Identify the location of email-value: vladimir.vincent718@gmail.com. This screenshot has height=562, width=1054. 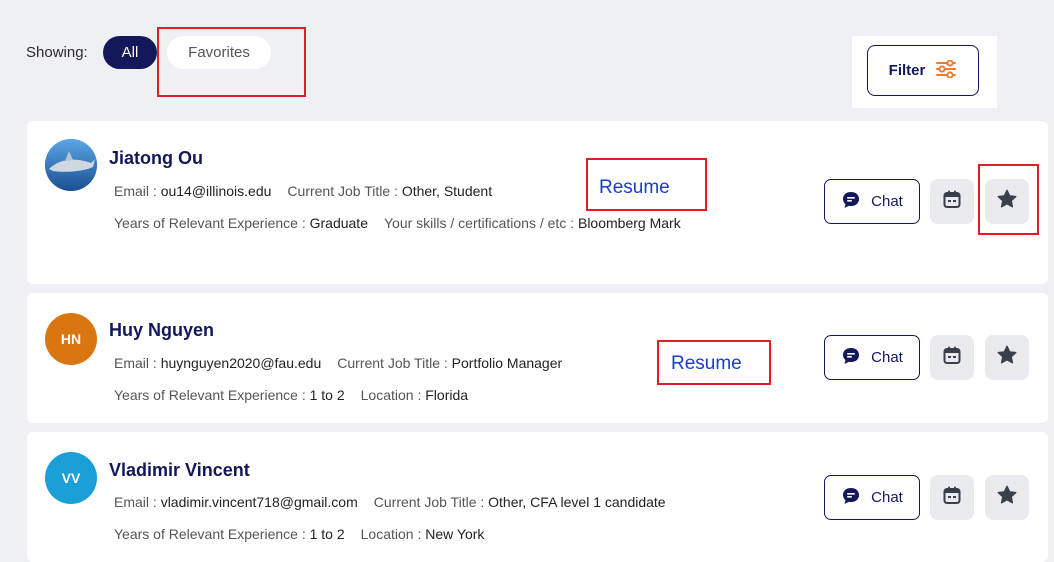
(259, 502).